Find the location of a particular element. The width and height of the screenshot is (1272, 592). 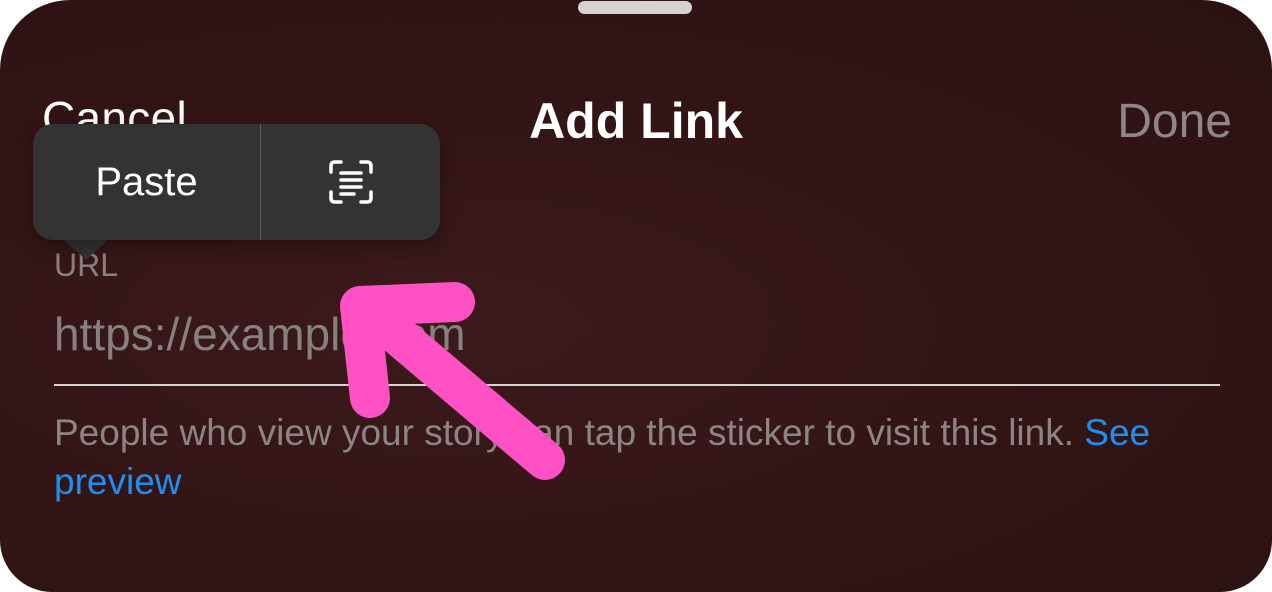

context-menu: Paste is located at coordinates (236, 182).